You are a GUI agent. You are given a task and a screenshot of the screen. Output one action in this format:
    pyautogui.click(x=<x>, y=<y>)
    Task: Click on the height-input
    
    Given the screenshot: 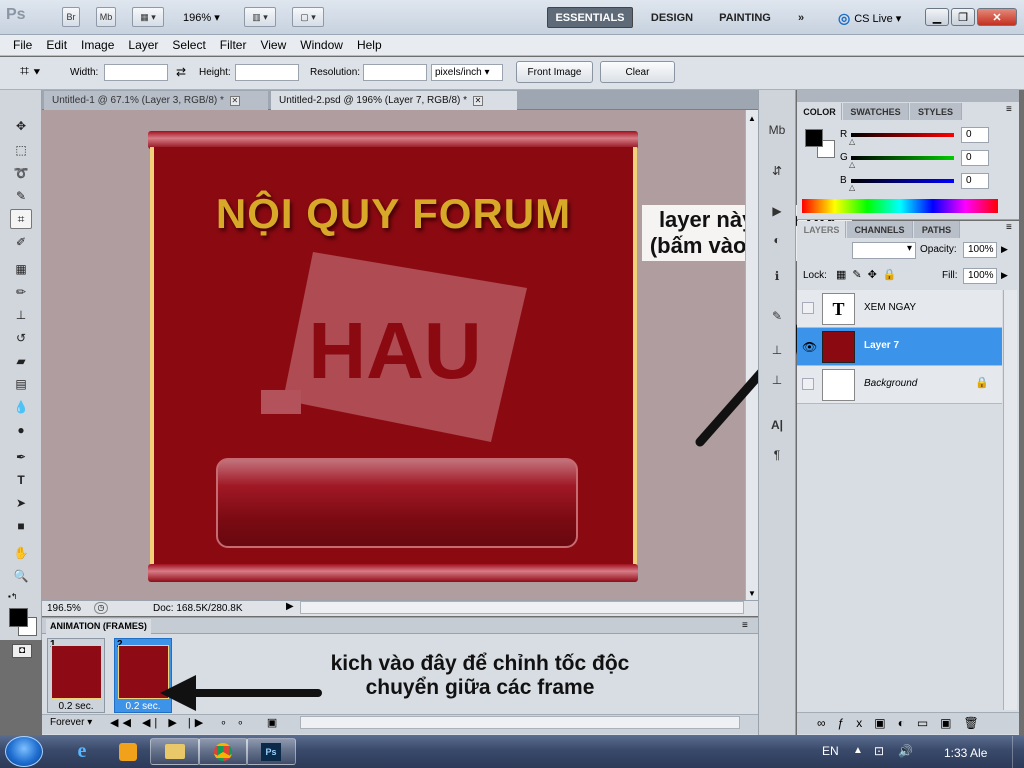 What is the action you would take?
    pyautogui.click(x=267, y=72)
    